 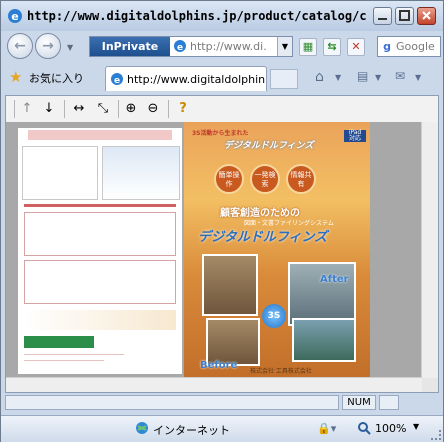 What do you see at coordinates (265, 179) in the screenshot?
I see `feature-hex: 一発検索` at bounding box center [265, 179].